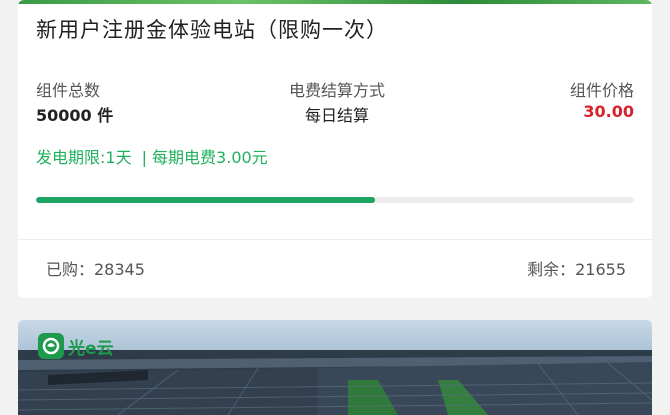  What do you see at coordinates (91, 348) in the screenshot?
I see `brand-logo-text: 光e云` at bounding box center [91, 348].